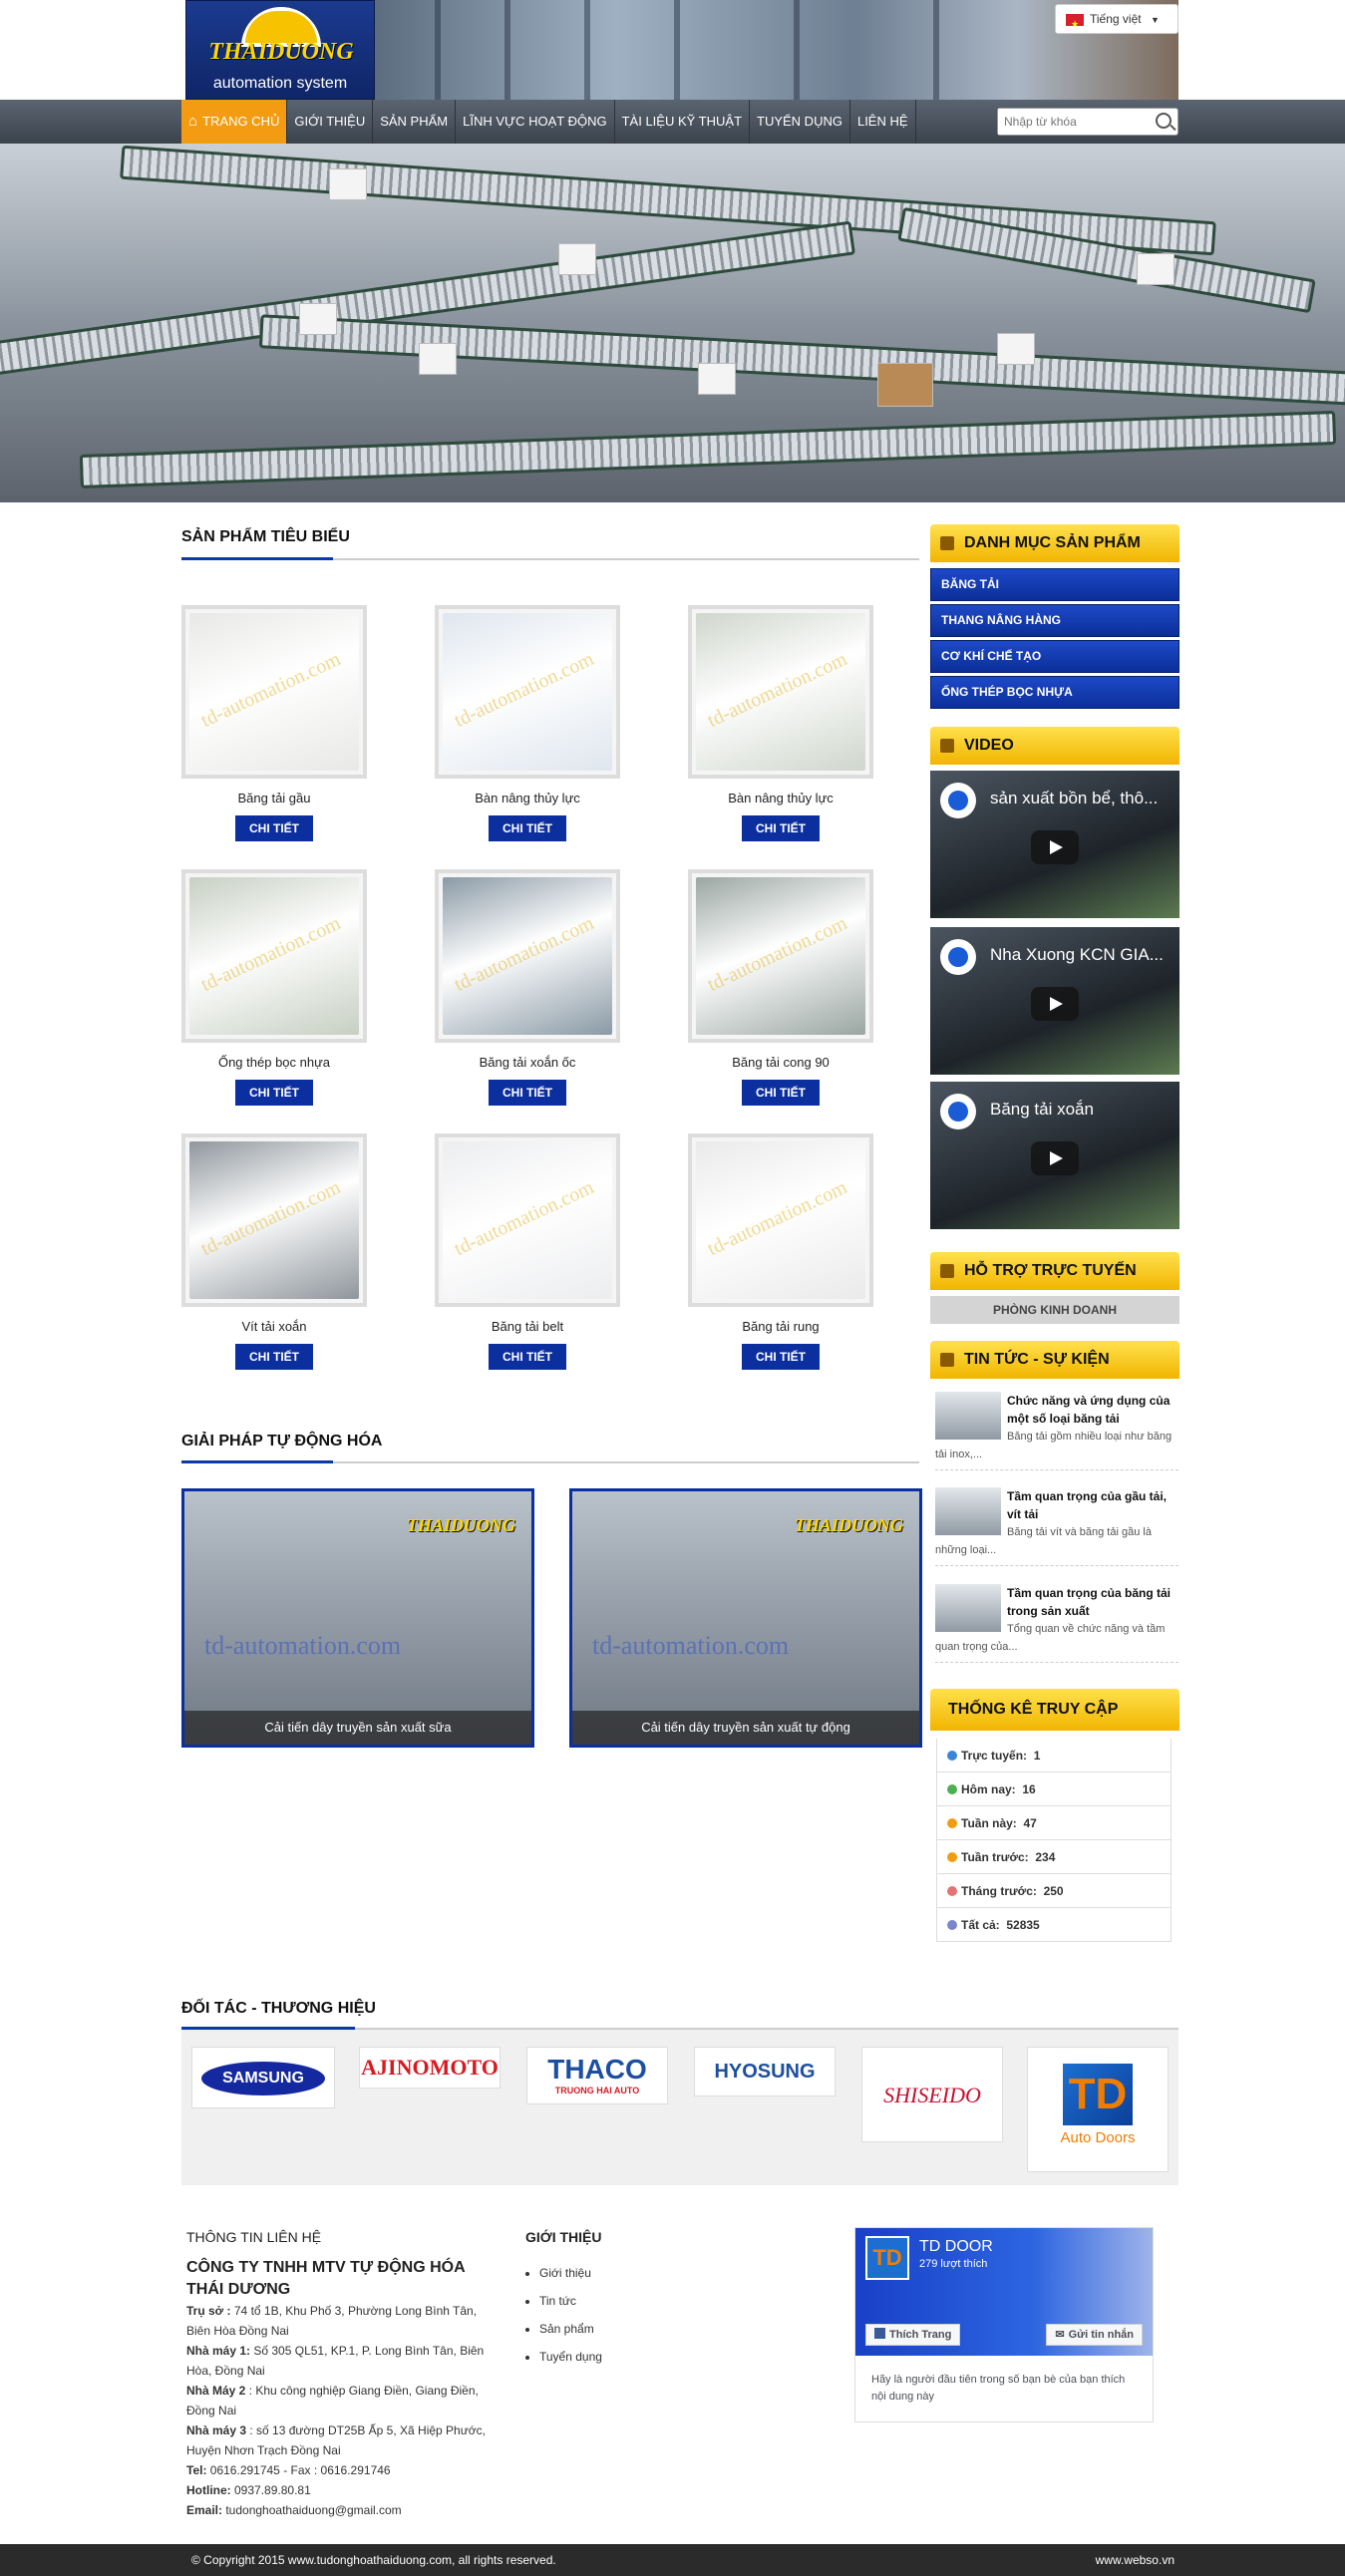 The image size is (1345, 2576). I want to click on footer-link: Sản phẩm, so click(570, 2329).